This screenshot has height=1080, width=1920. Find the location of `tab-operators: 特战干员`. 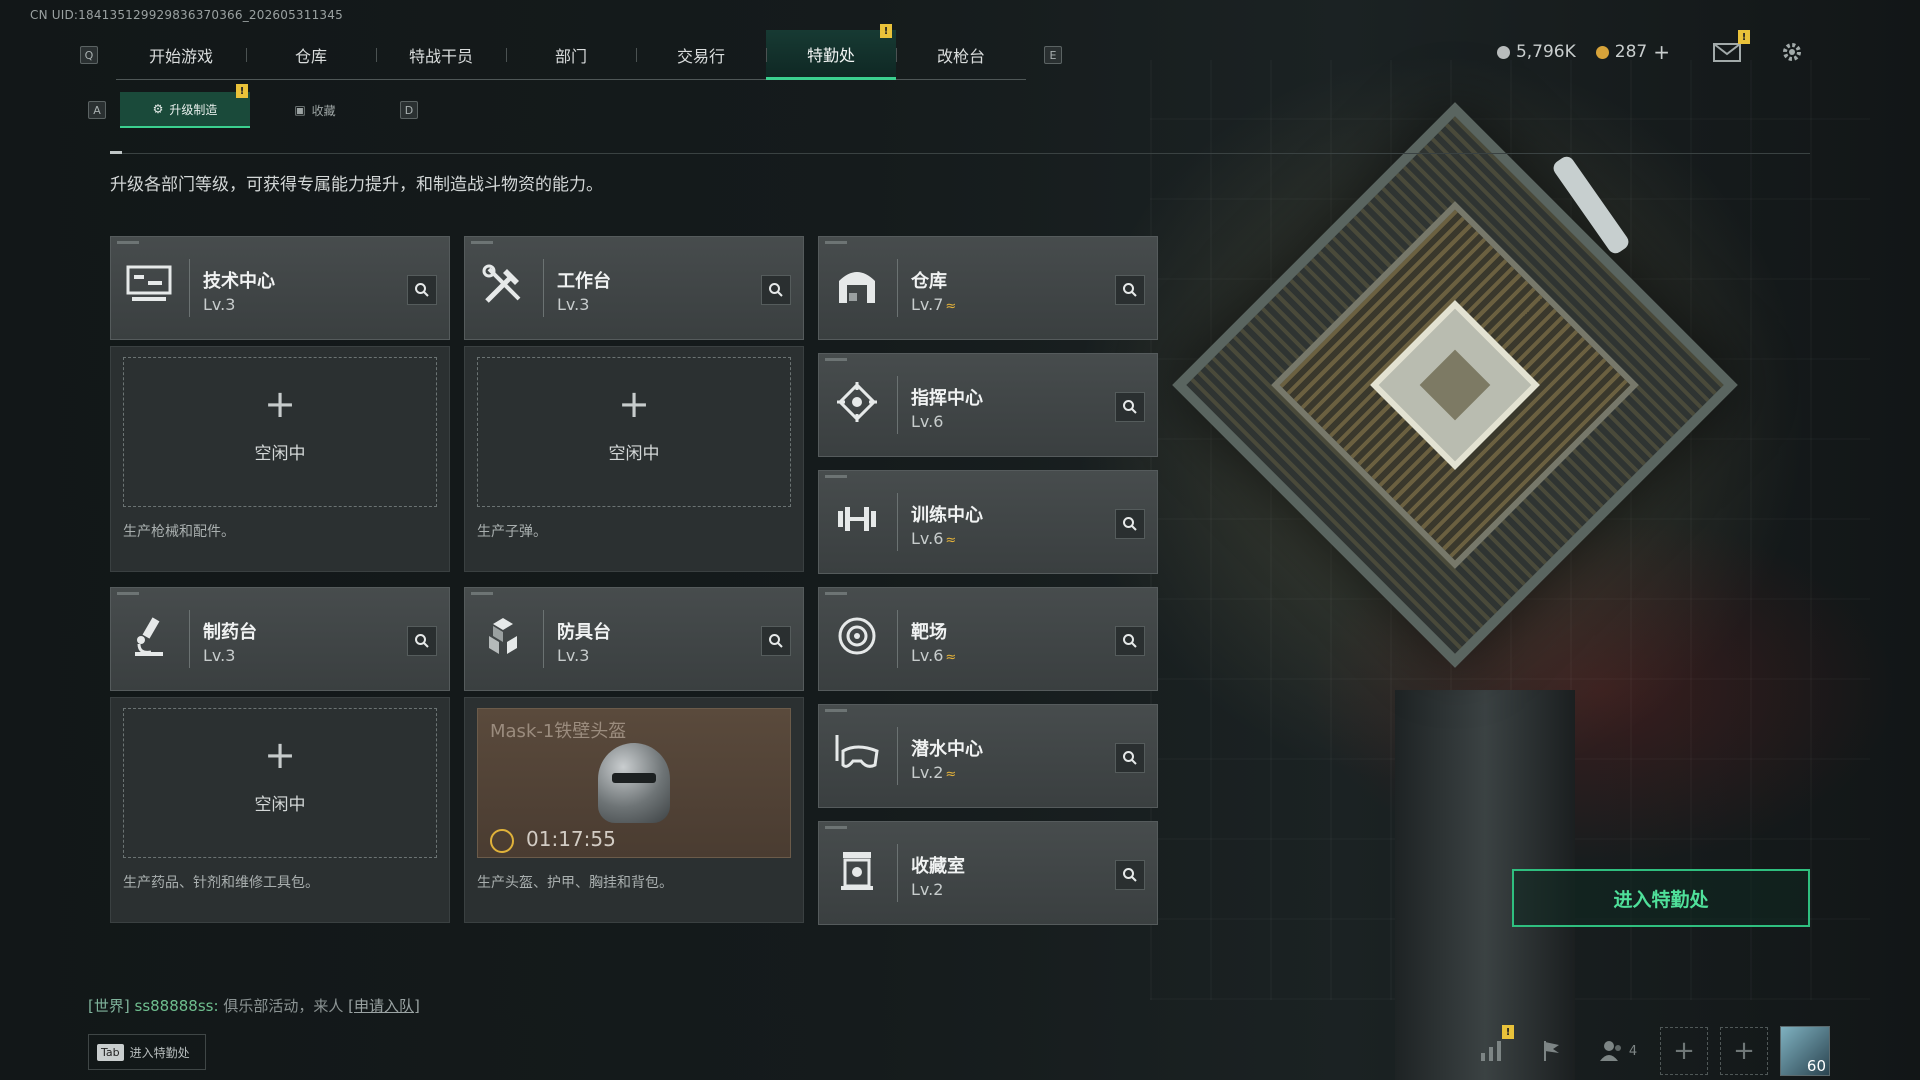

tab-operators: 特战干员 is located at coordinates (441, 55).